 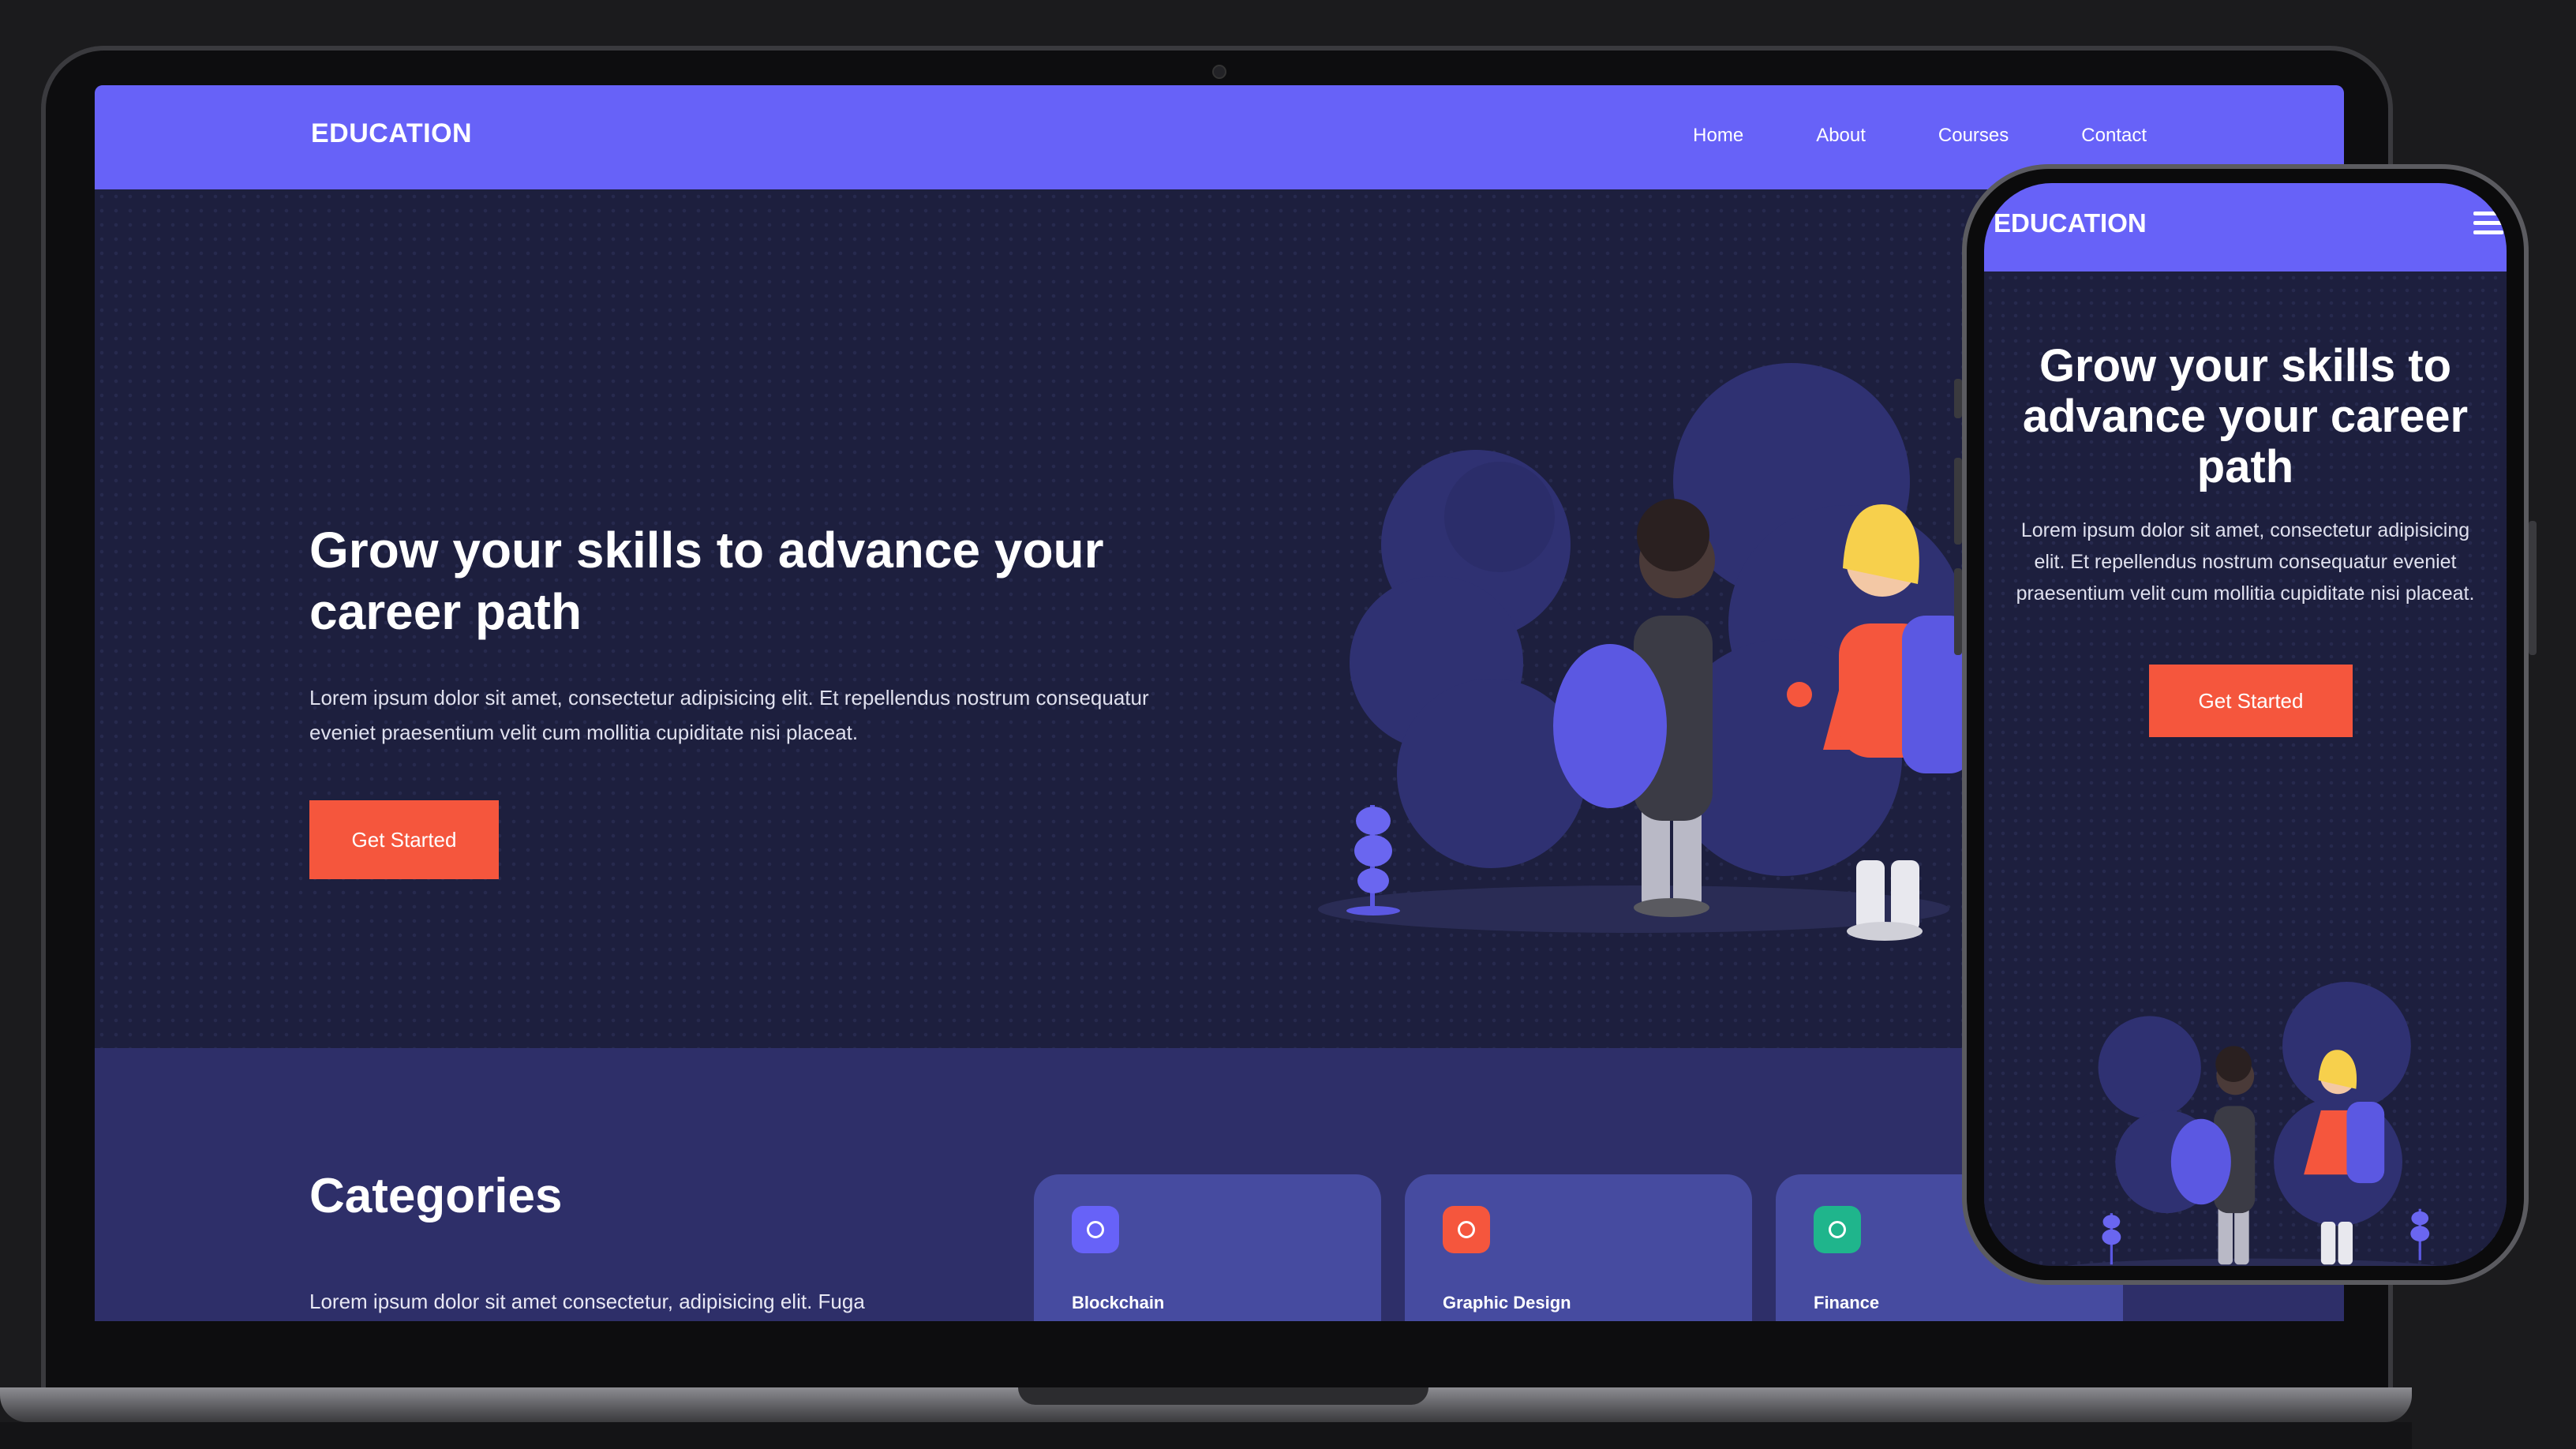 What do you see at coordinates (1118, 1302) in the screenshot?
I see `category-label: Blockchain` at bounding box center [1118, 1302].